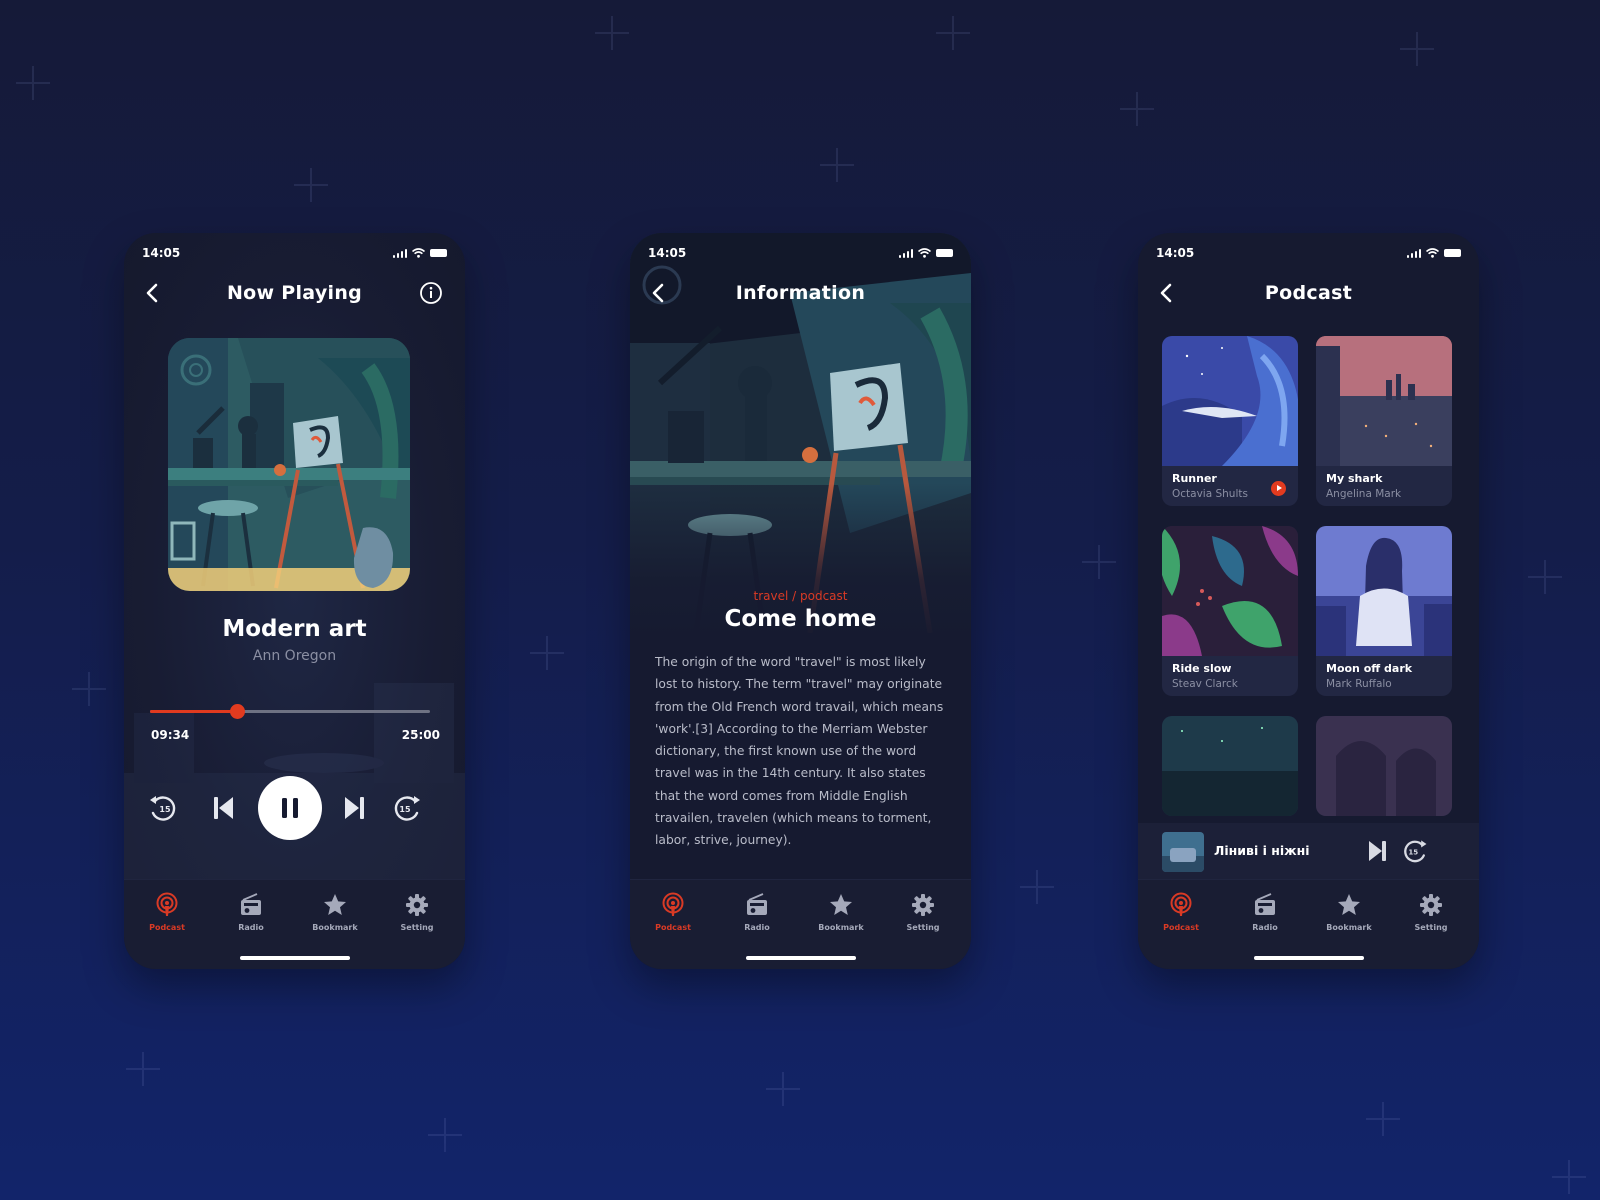  I want to click on tab-label: Setting, so click(923, 927).